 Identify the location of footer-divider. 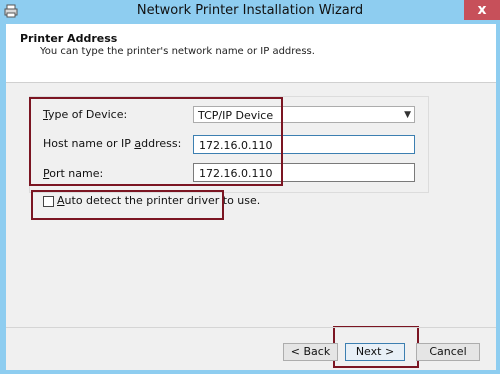
(251, 327).